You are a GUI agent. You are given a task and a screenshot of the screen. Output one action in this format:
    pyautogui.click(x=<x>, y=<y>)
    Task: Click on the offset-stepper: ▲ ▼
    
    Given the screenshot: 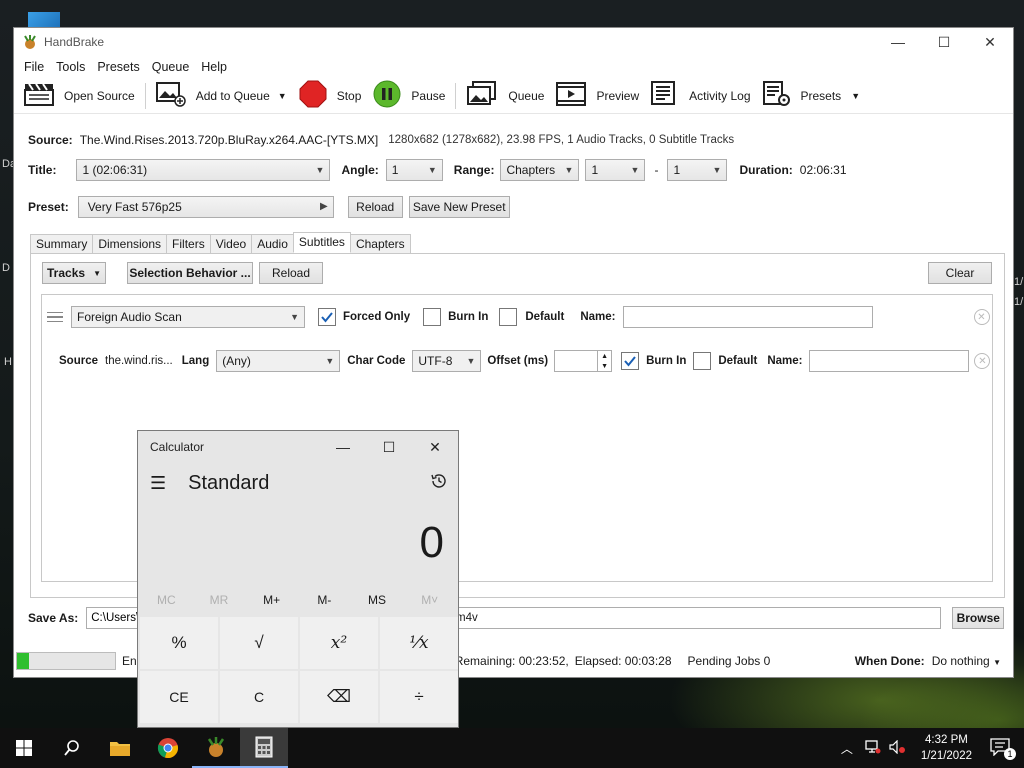 What is the action you would take?
    pyautogui.click(x=583, y=361)
    